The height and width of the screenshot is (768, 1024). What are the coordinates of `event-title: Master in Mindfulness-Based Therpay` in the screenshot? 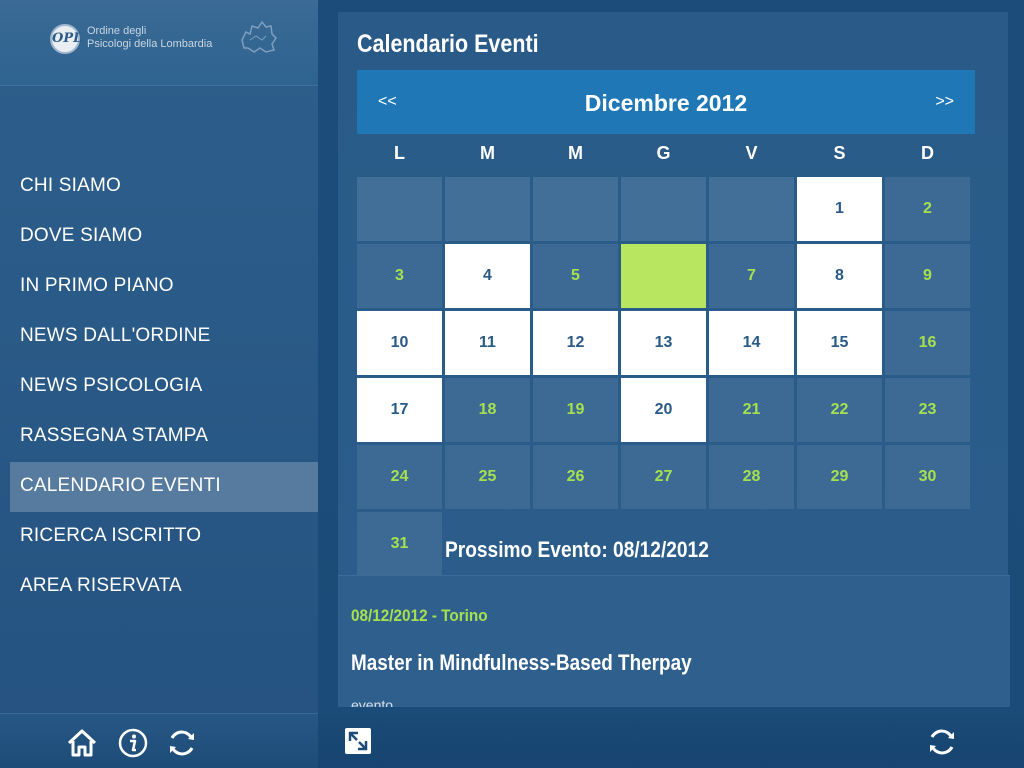 It's located at (521, 662).